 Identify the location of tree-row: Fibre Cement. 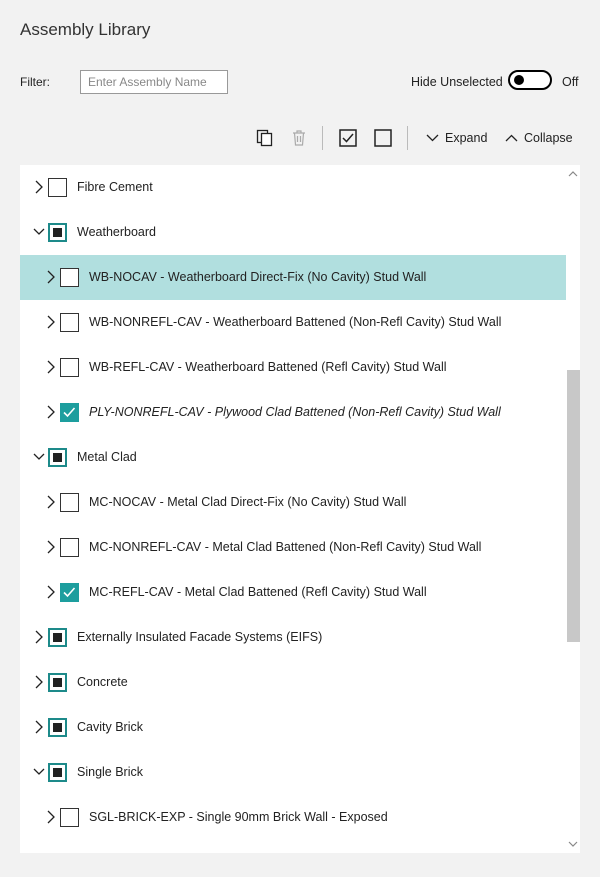
(293, 187).